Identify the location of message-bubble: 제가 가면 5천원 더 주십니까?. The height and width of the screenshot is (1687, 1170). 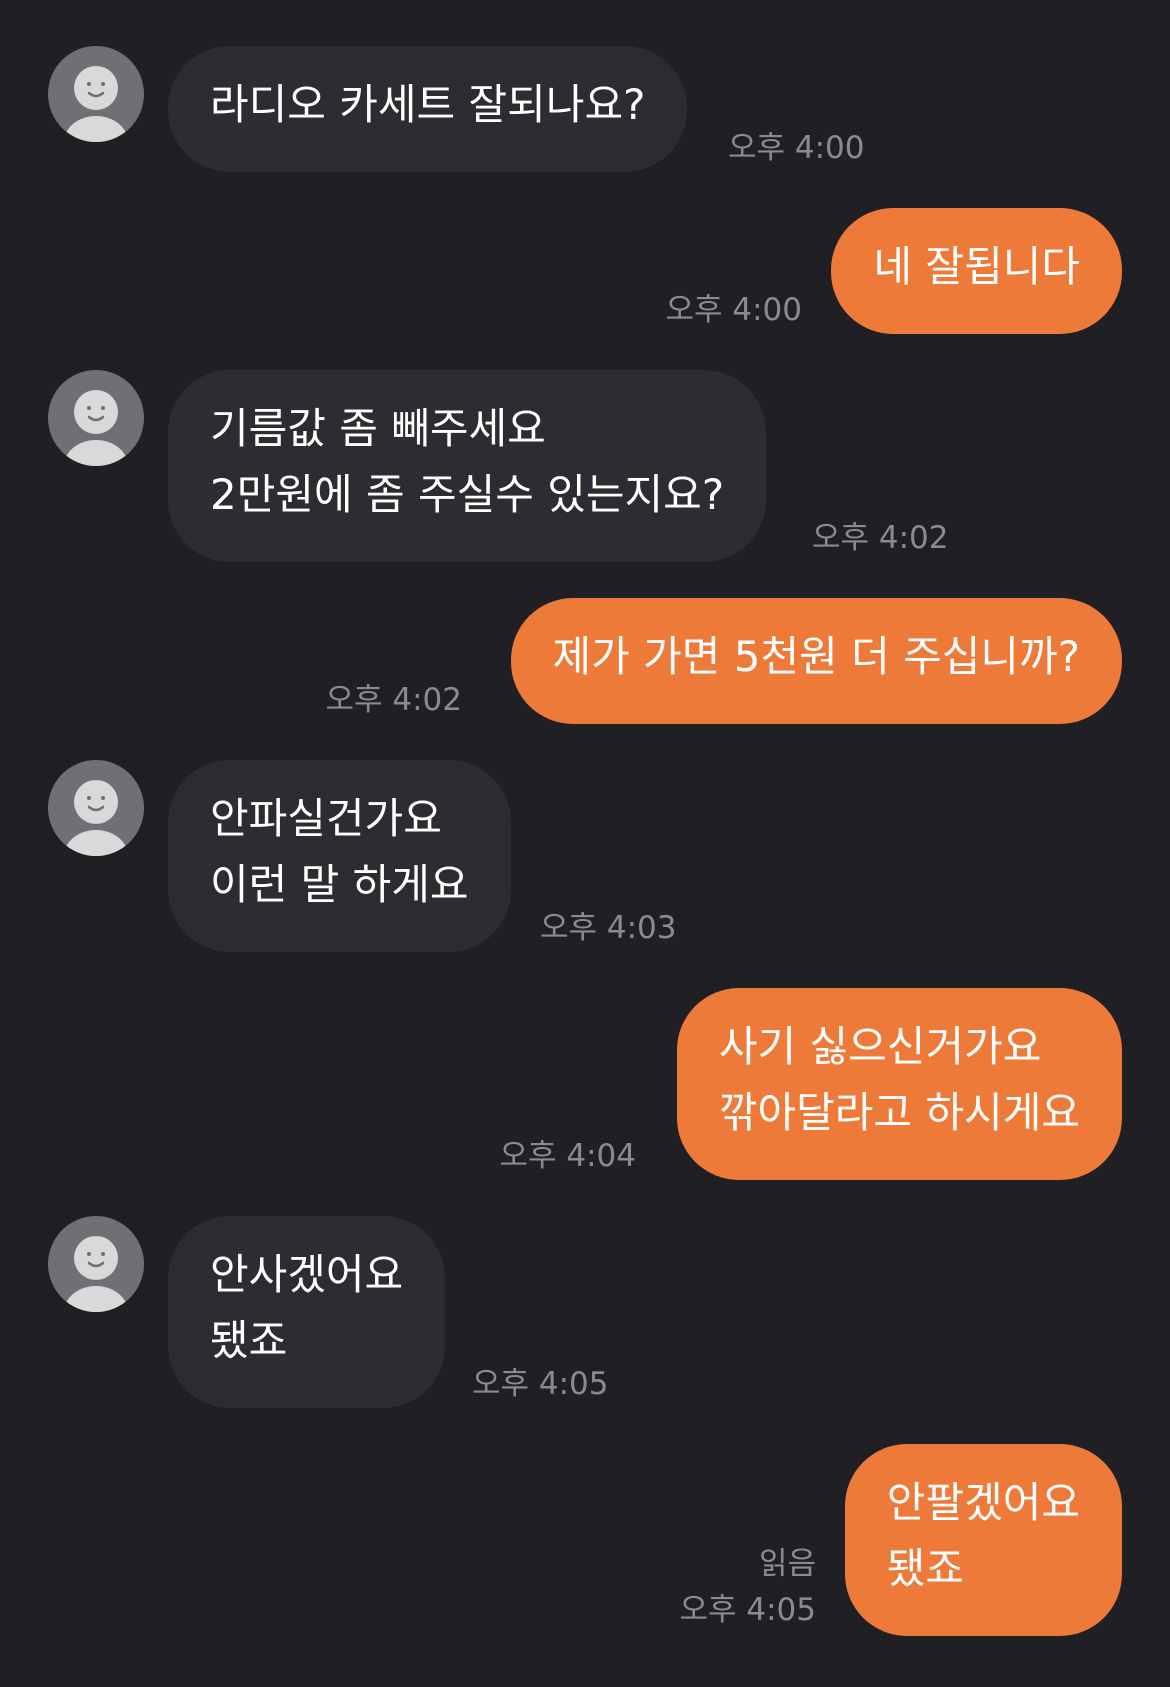
(816, 661).